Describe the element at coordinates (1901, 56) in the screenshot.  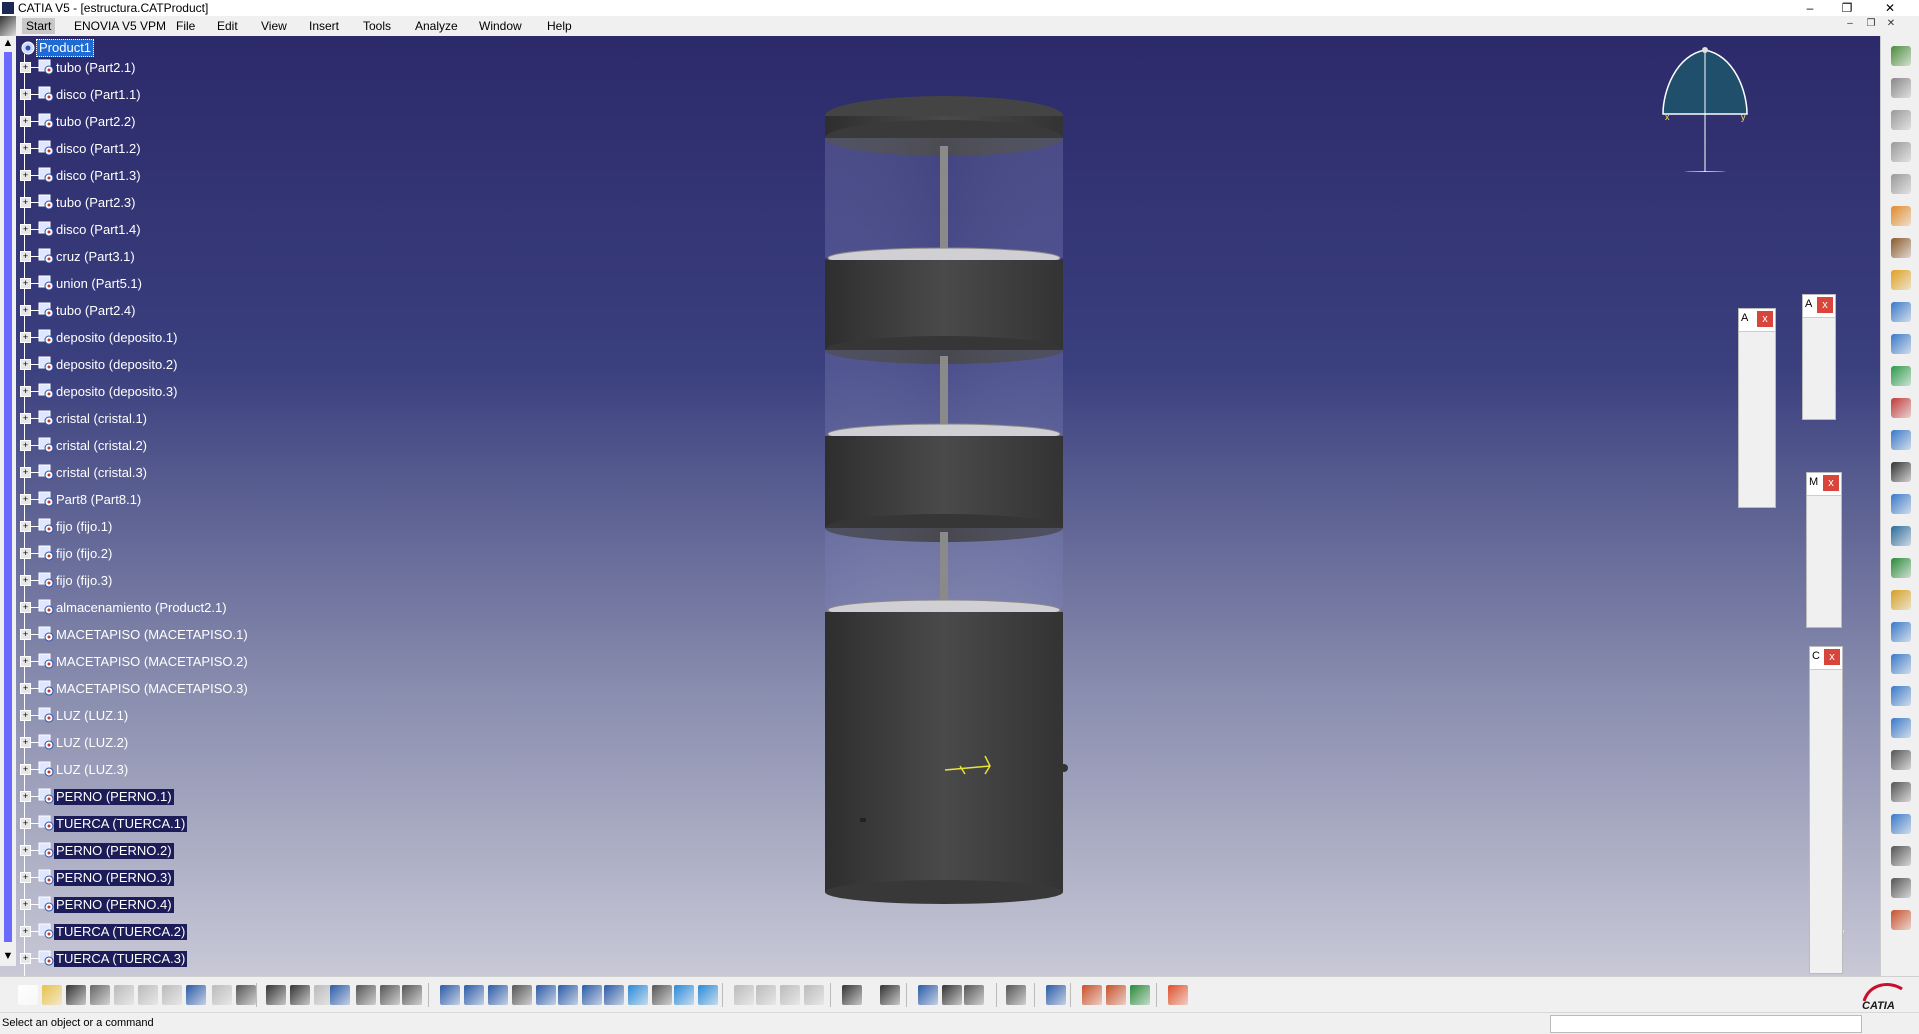
I see `sketch-icon` at that location.